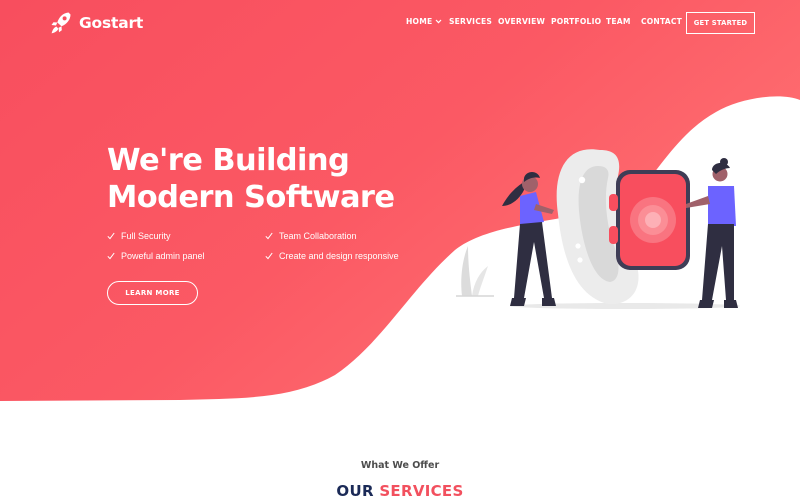  I want to click on nav-item-label: CONTACT, so click(662, 21).